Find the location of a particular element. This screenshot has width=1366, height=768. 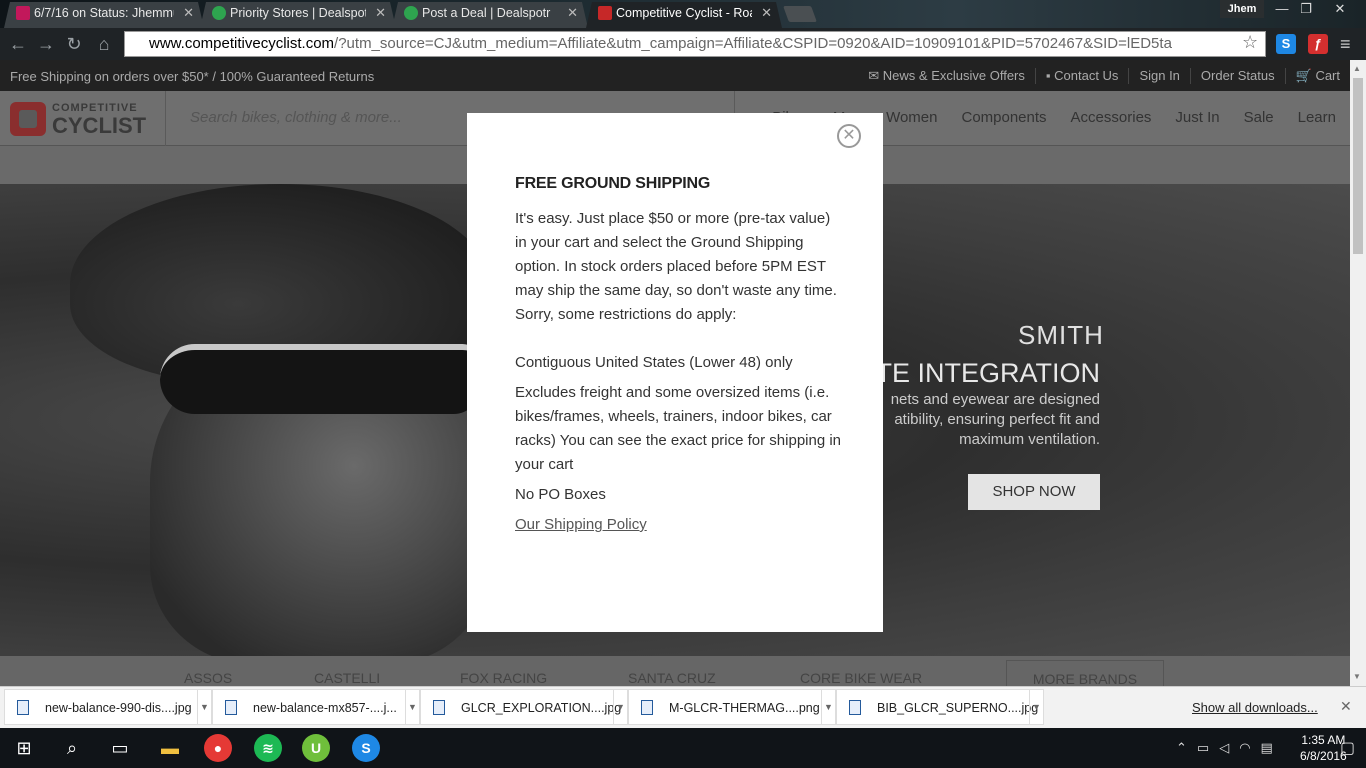

download-filename: GLCR_EXPLORATION....jpg is located at coordinates (541, 708).